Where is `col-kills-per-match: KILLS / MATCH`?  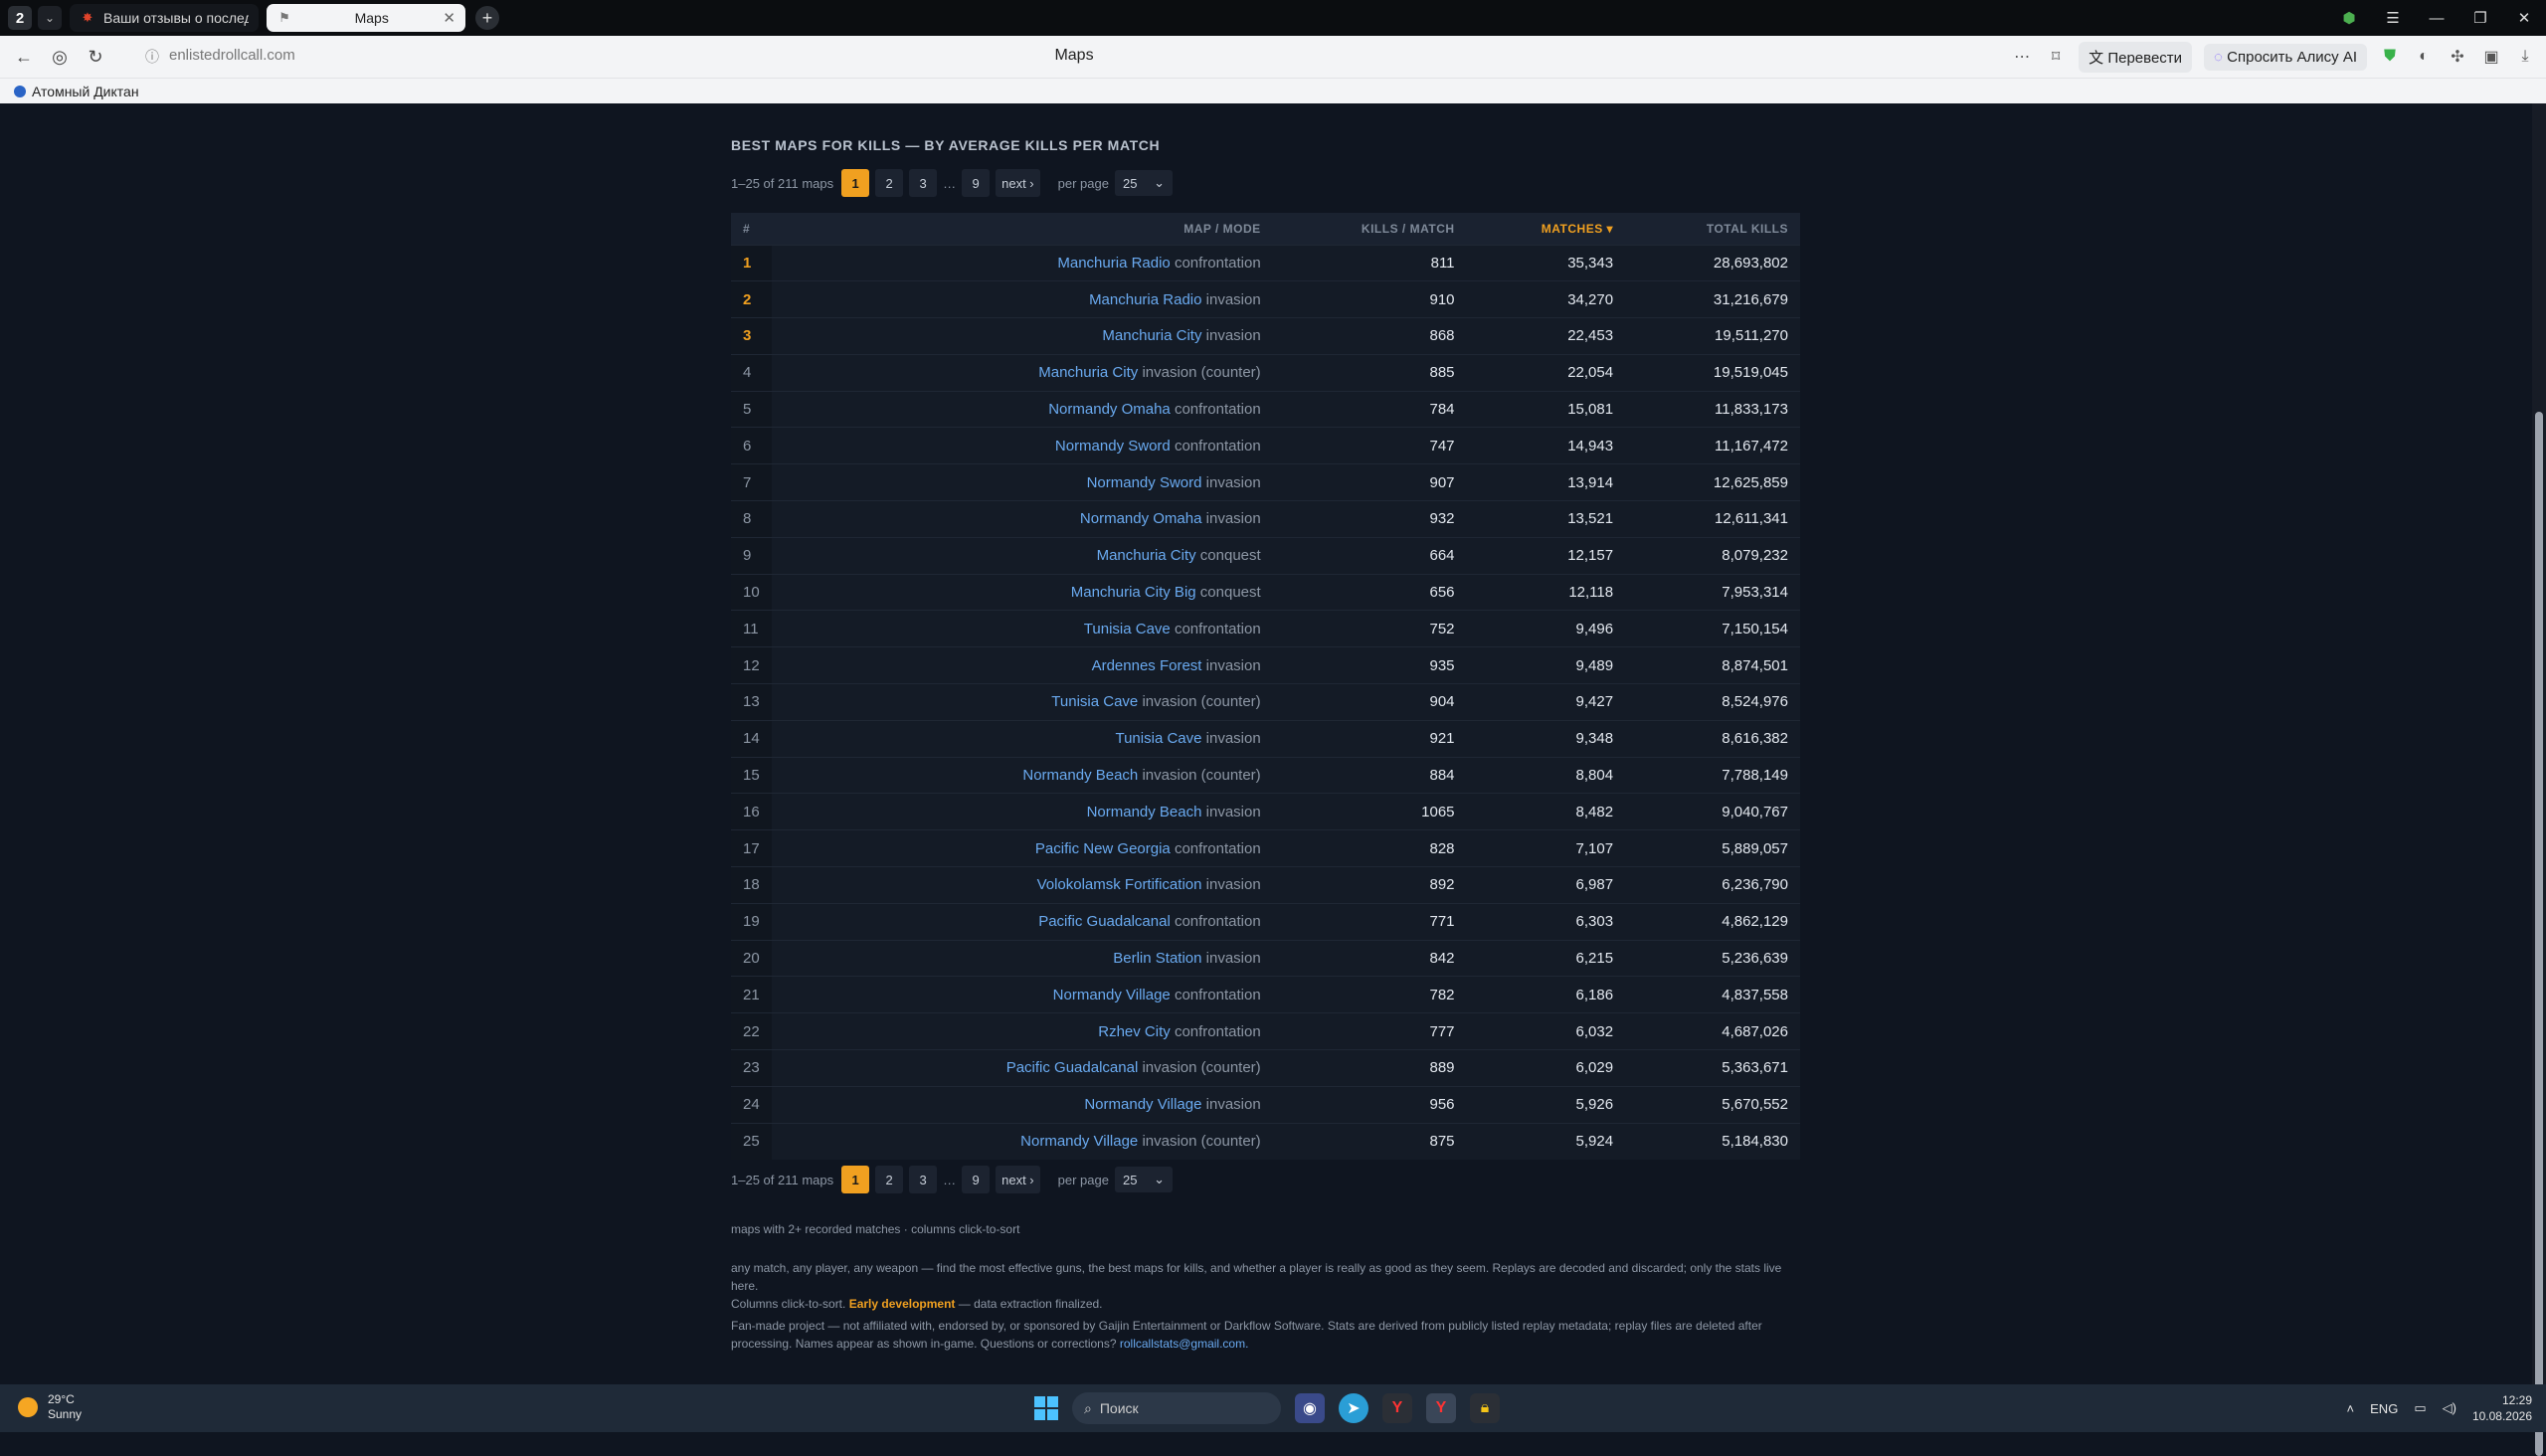
col-kills-per-match: KILLS / MATCH is located at coordinates (1370, 229).